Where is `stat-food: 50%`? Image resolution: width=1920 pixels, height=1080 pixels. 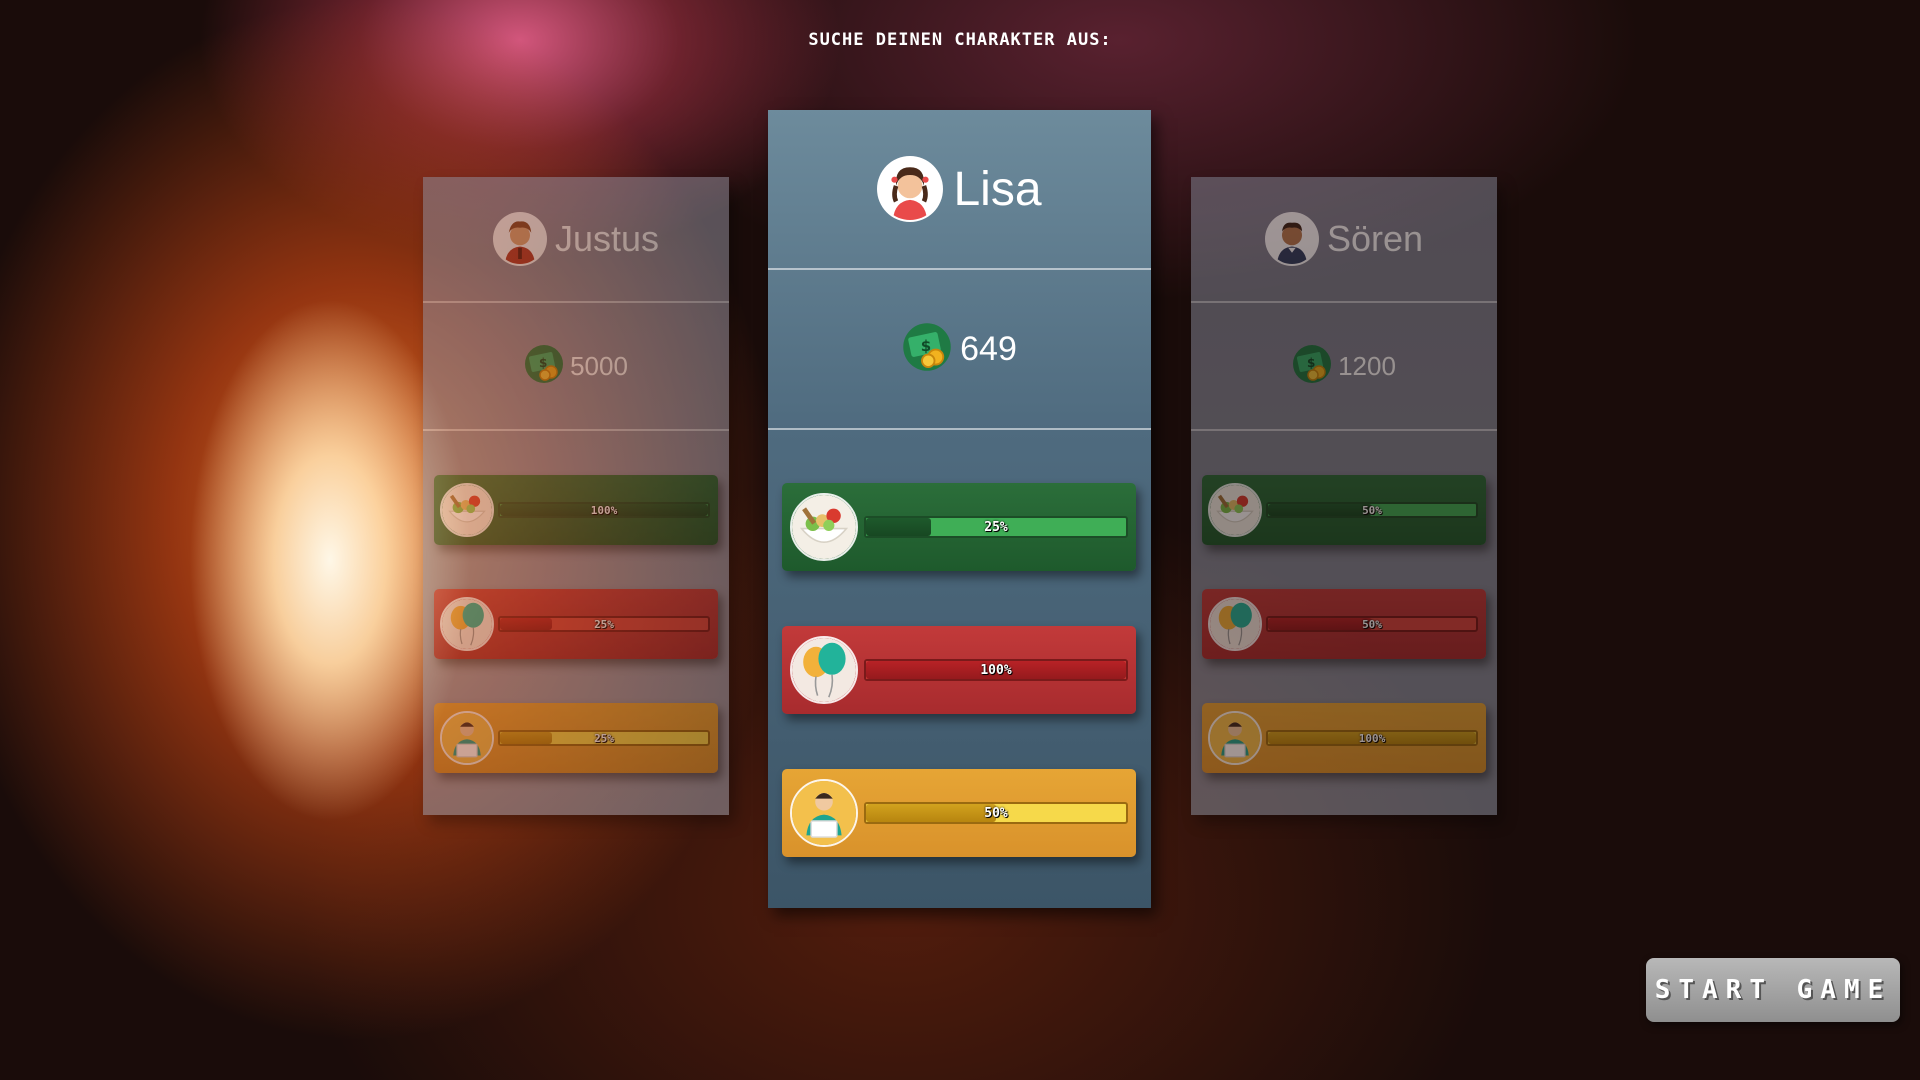 stat-food: 50% is located at coordinates (1344, 510).